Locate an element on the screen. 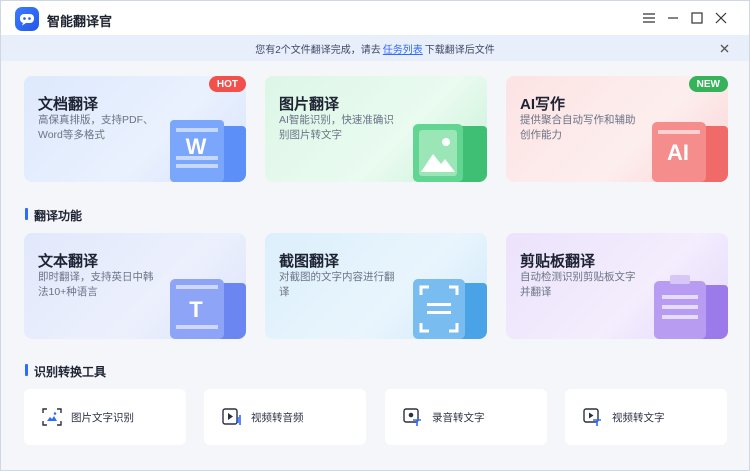 The image size is (750, 471). card-text-translate: 文本翻译 即时翻译，支持英日中韩法10+种语言 T is located at coordinates (135, 286).